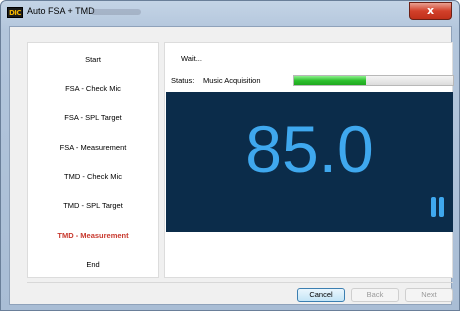 This screenshot has width=460, height=311. What do you see at coordinates (232, 80) in the screenshot?
I see `status-value: Music Acquisition` at bounding box center [232, 80].